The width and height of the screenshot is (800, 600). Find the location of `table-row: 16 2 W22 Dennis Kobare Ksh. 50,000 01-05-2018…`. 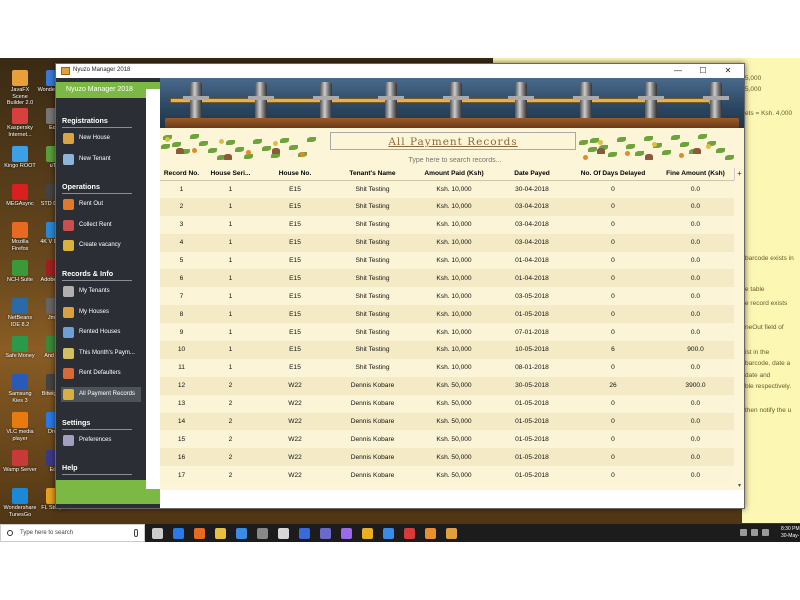

table-row: 16 2 W22 Dennis Kobare Ksh. 50,000 01-05-2018… is located at coordinates (447, 457).